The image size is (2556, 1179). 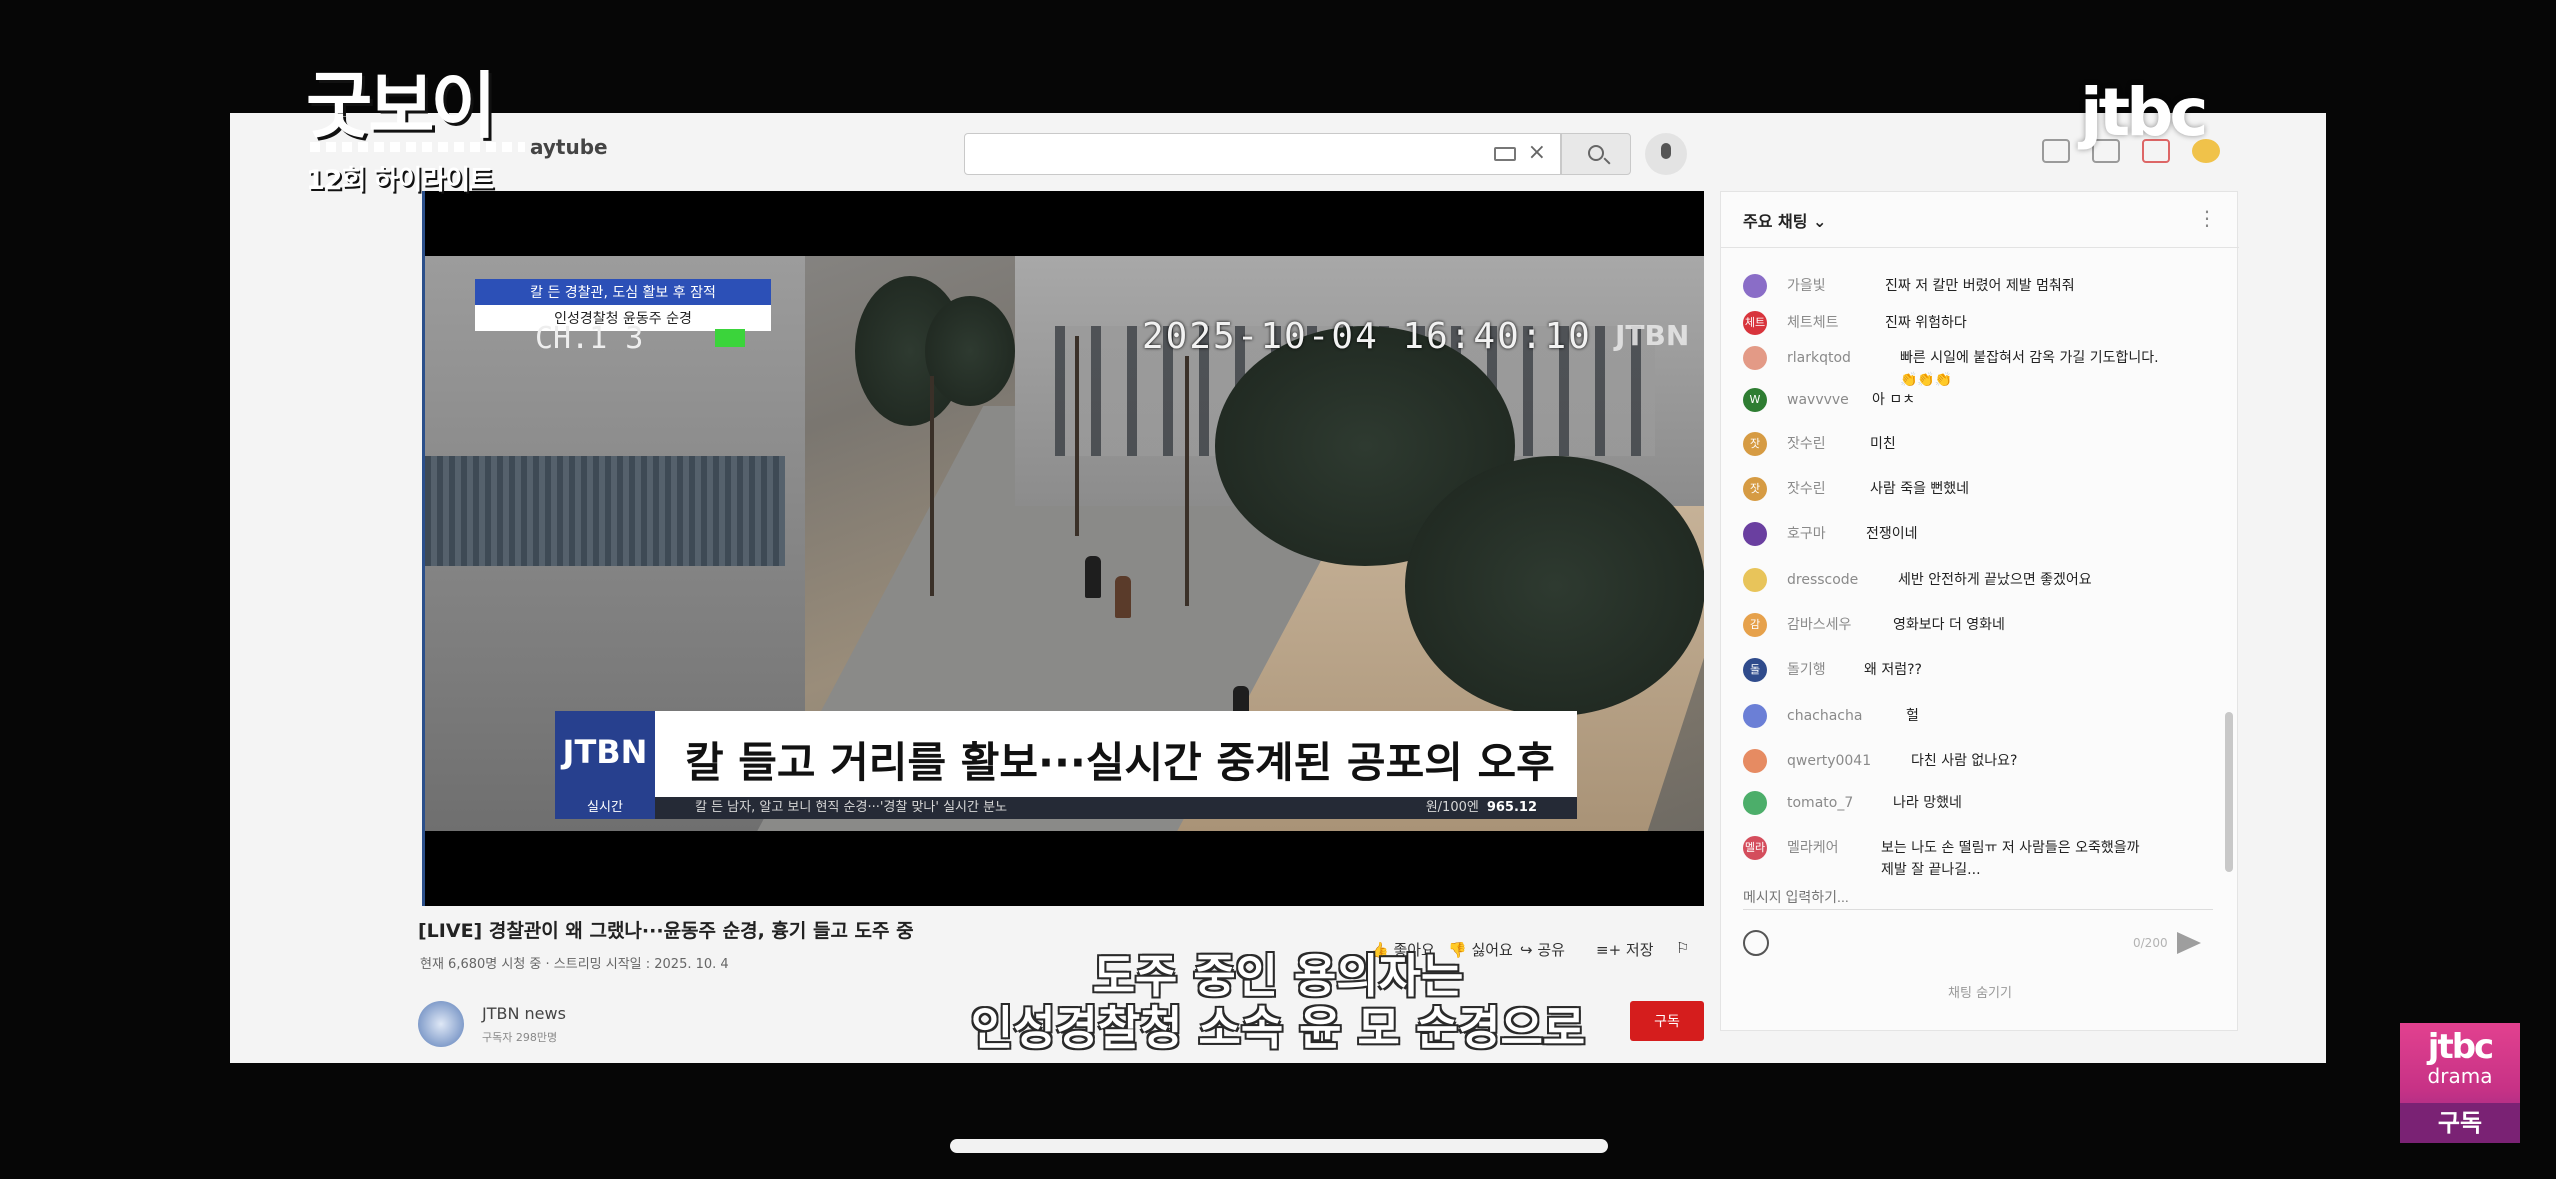 I want to click on episode-label: 12회 하이라이트, so click(x=400, y=180).